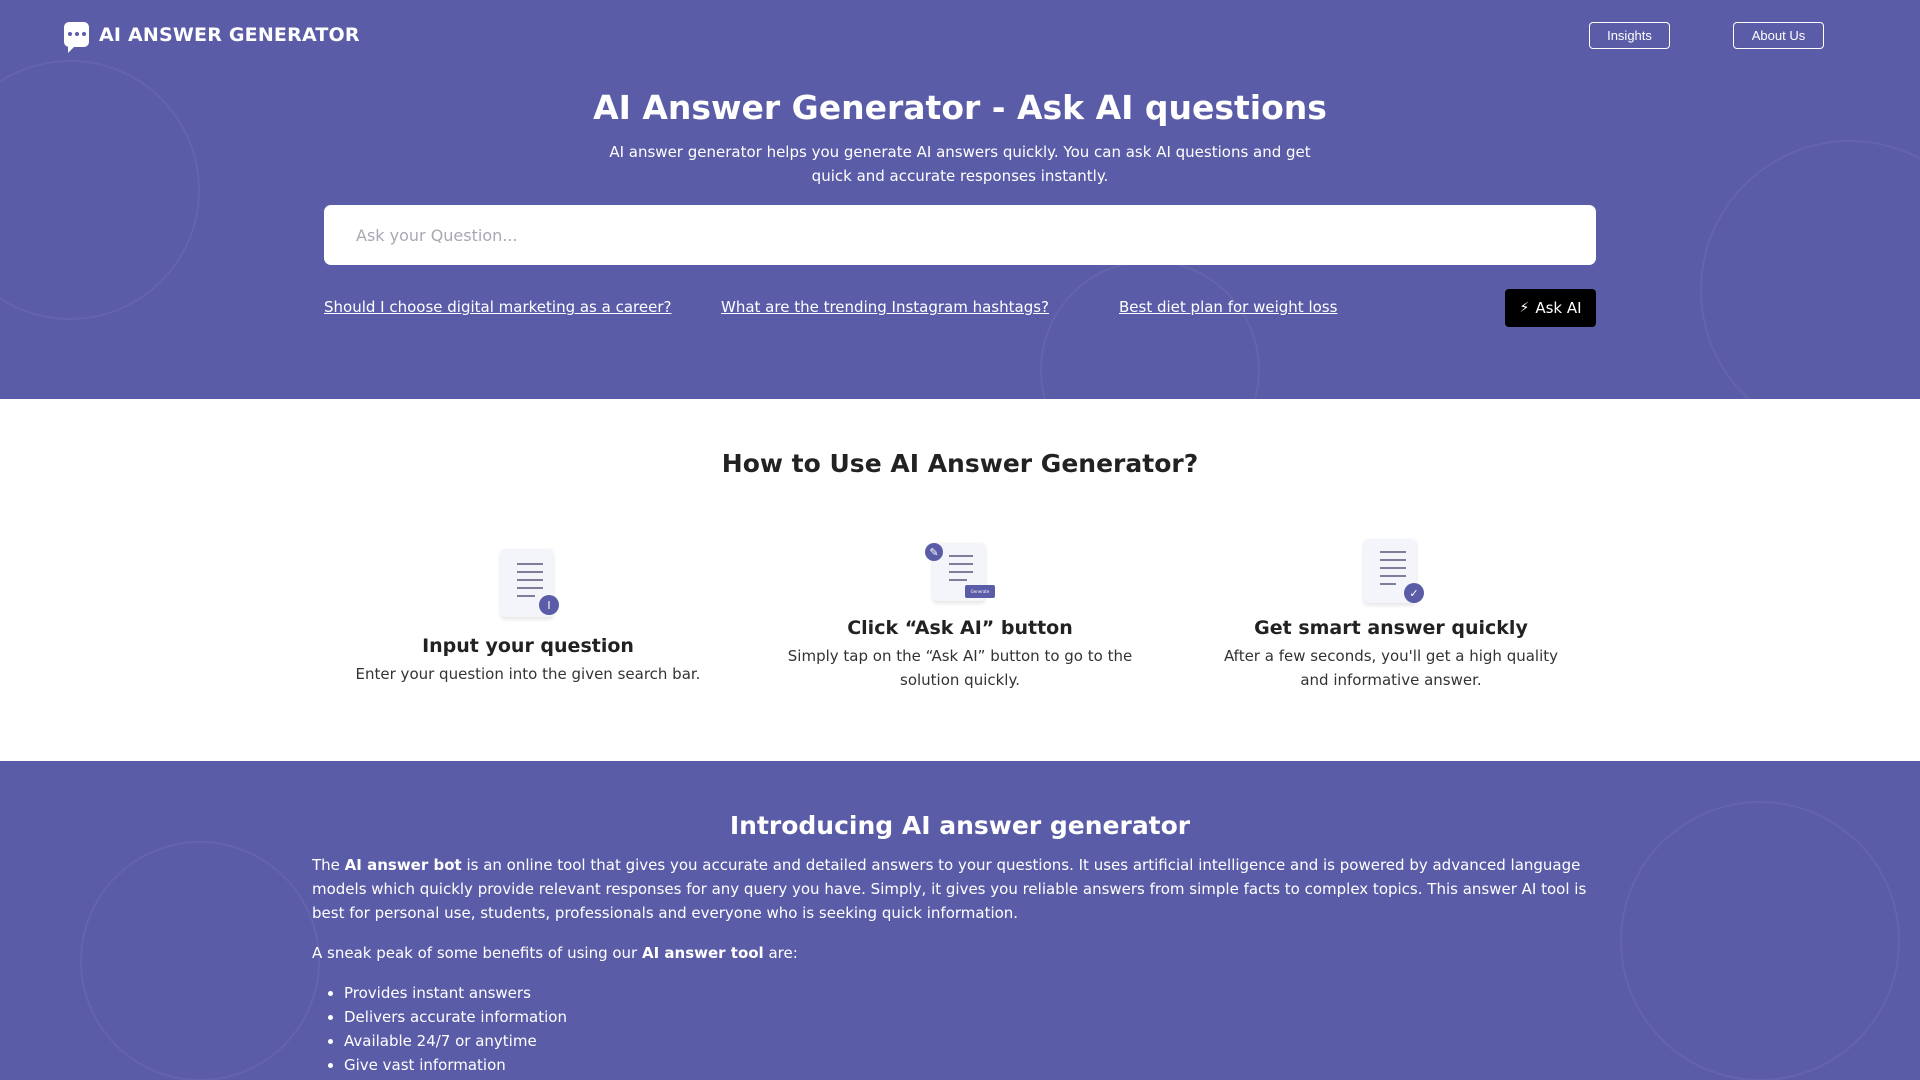  I want to click on nav-insights-button: Insights, so click(1629, 35).